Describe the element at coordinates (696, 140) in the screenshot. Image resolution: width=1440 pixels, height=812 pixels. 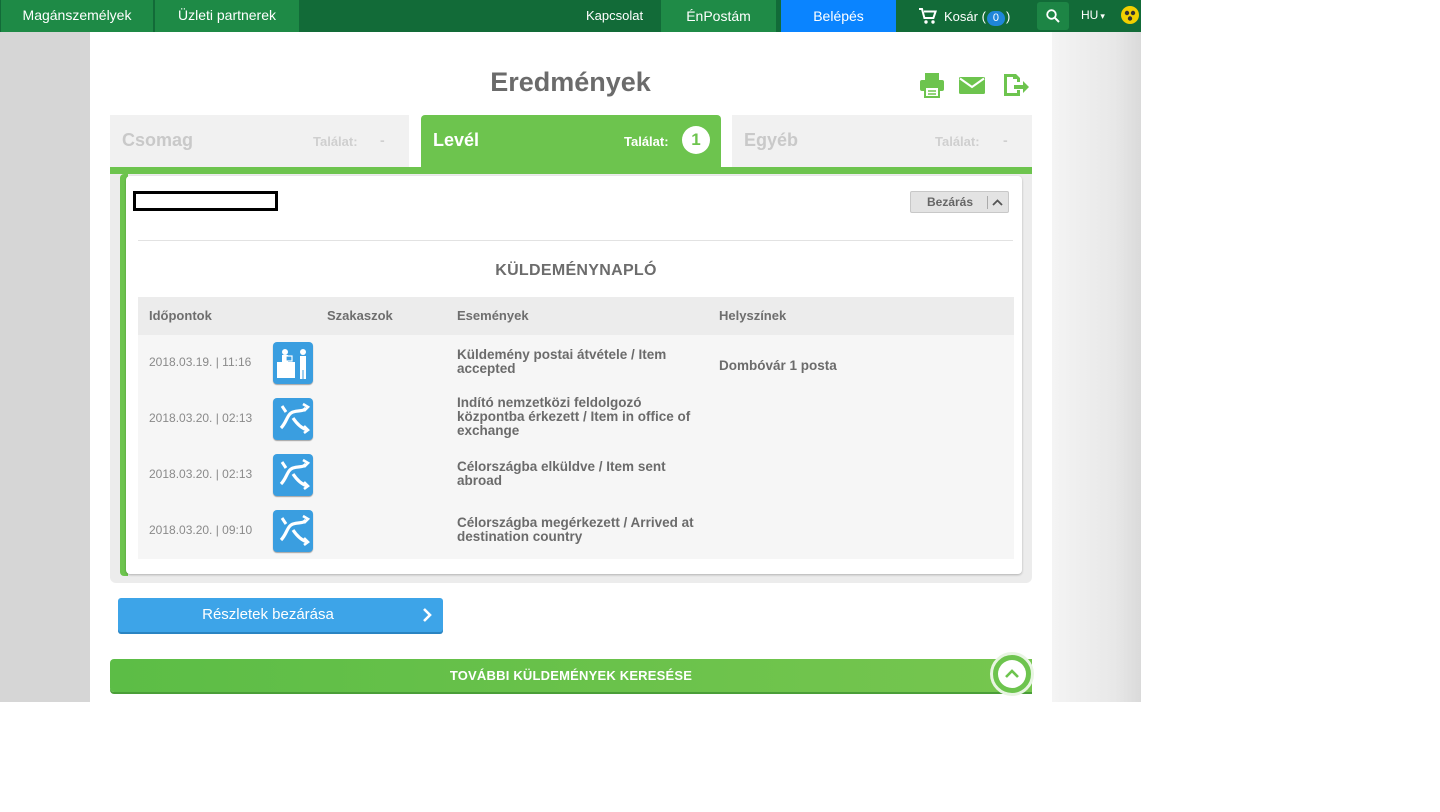
I see `tab-hits-badge: 1` at that location.